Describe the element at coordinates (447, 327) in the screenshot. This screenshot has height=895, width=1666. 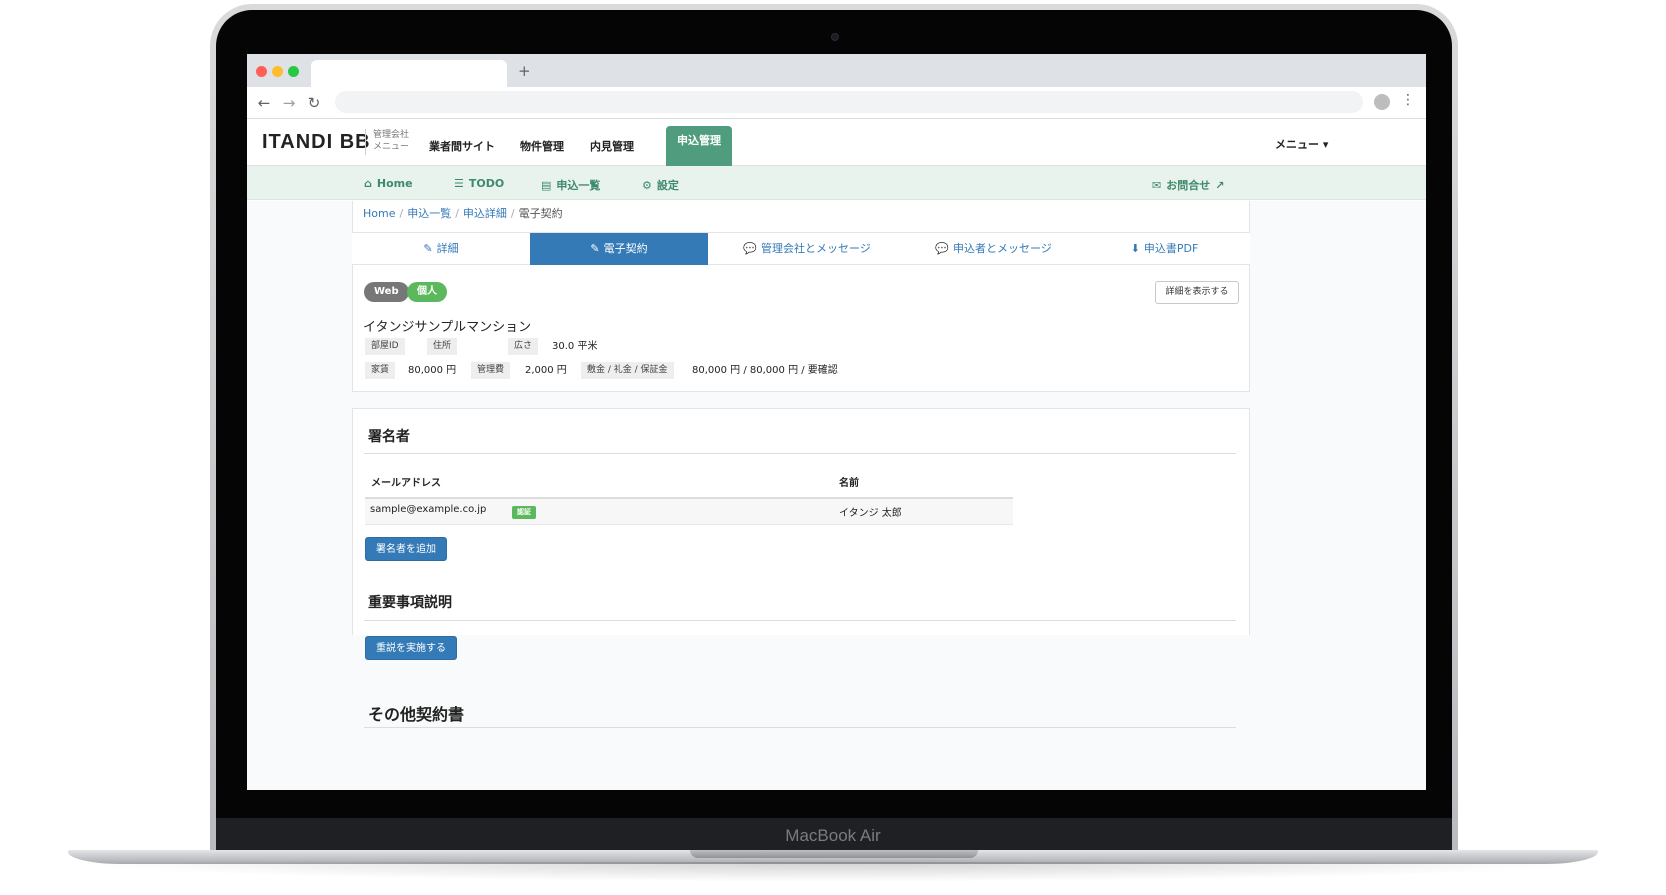
I see `property-name: イタンジサンプルマンション` at that location.